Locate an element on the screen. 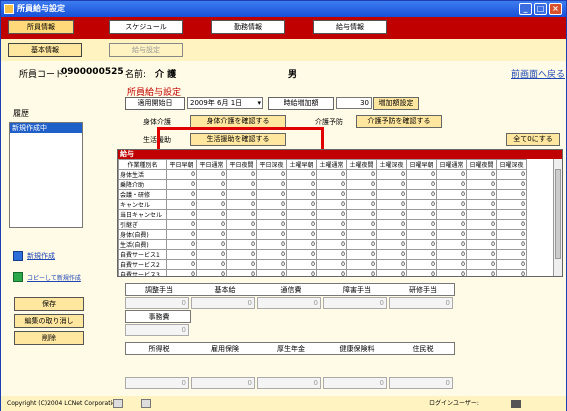 This screenshot has width=567, height=411. back-link: 前画面へ戻る is located at coordinates (538, 73).